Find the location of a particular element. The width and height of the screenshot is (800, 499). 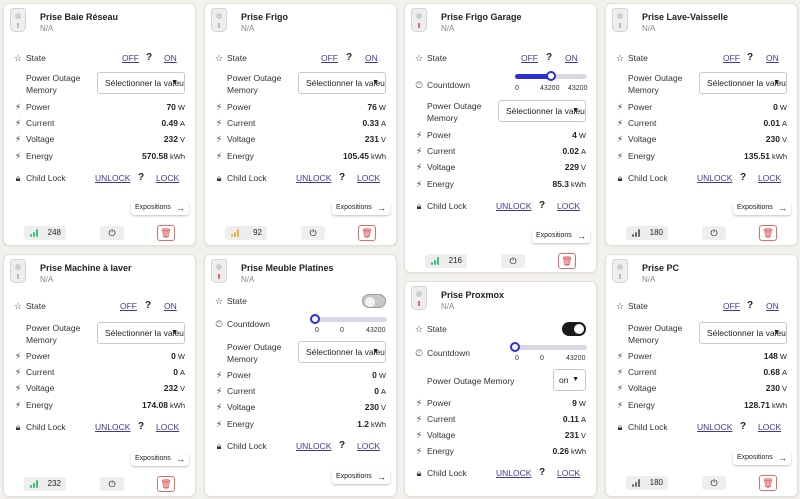

device-name: Prise PC is located at coordinates (660, 268).